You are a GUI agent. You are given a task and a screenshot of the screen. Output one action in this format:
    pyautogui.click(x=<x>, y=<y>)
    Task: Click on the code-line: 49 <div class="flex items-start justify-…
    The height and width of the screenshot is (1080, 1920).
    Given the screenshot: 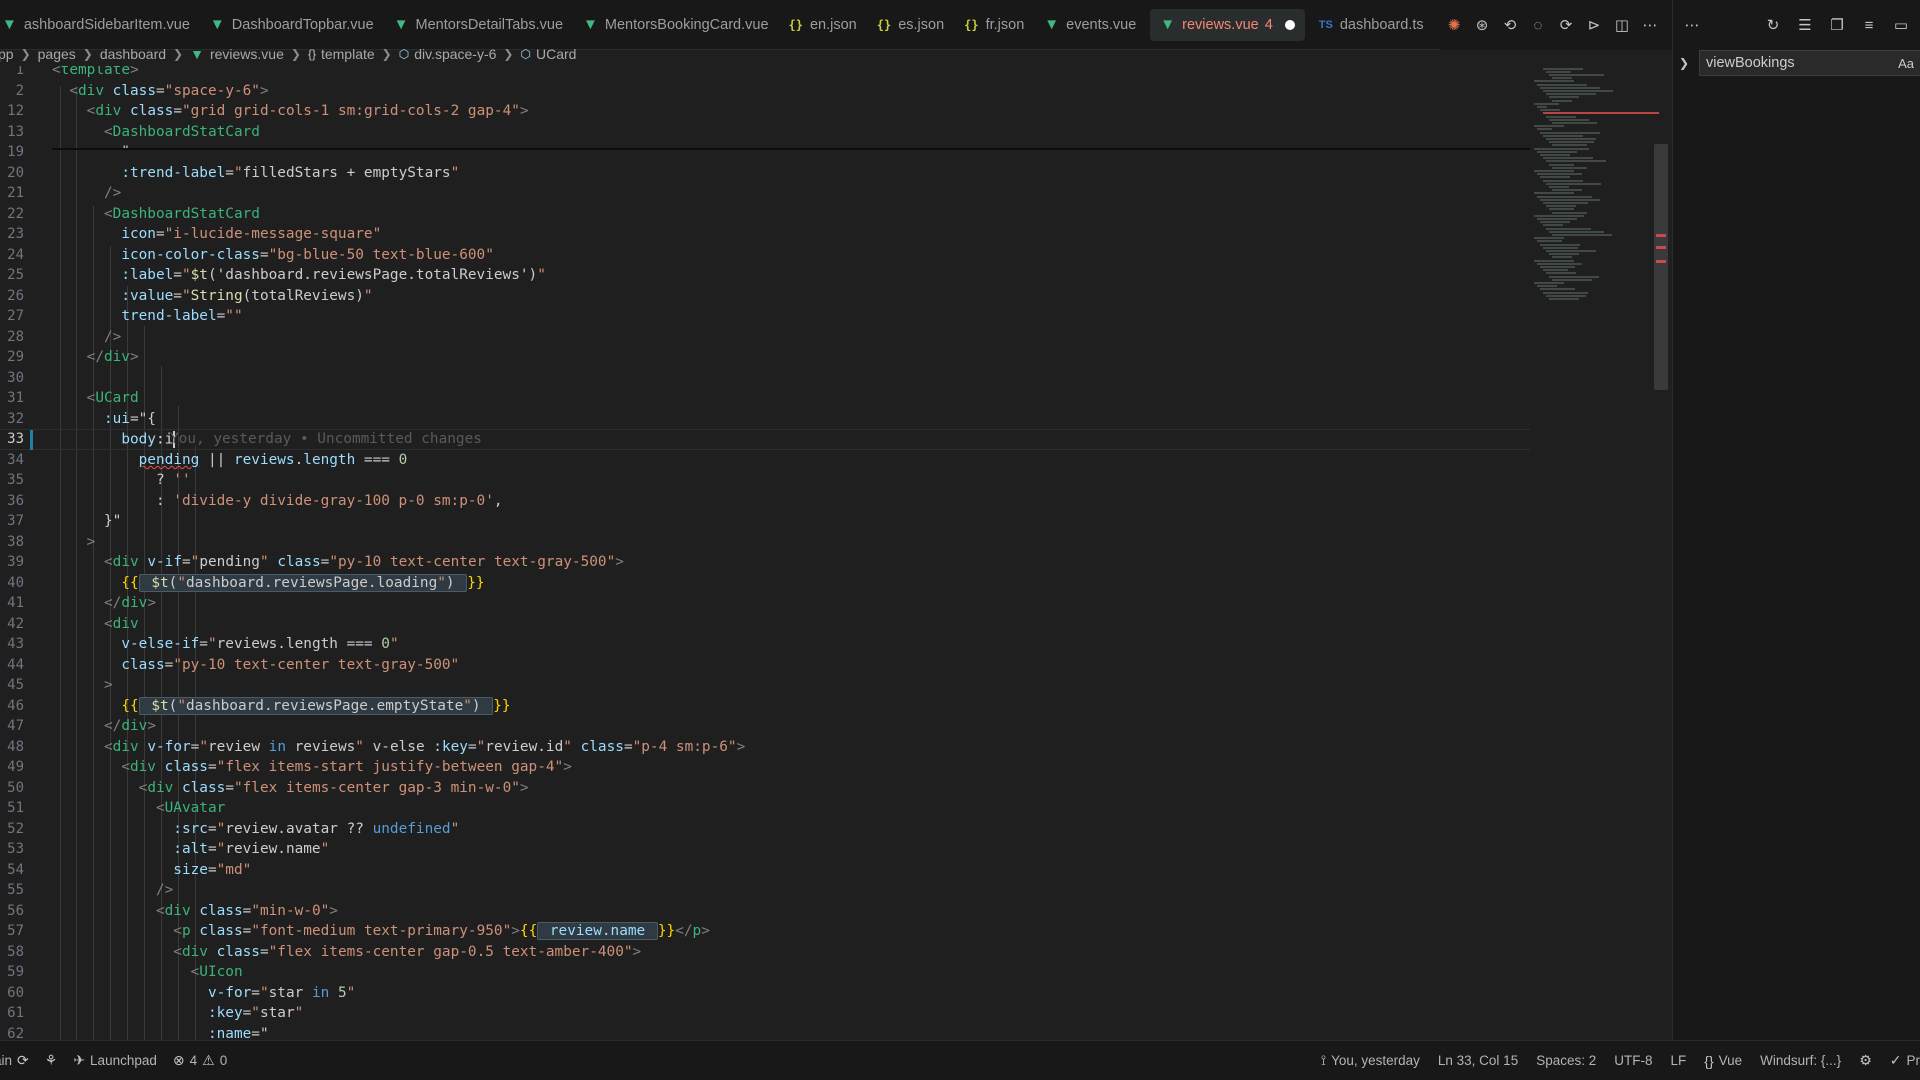 What is the action you would take?
    pyautogui.click(x=765, y=767)
    